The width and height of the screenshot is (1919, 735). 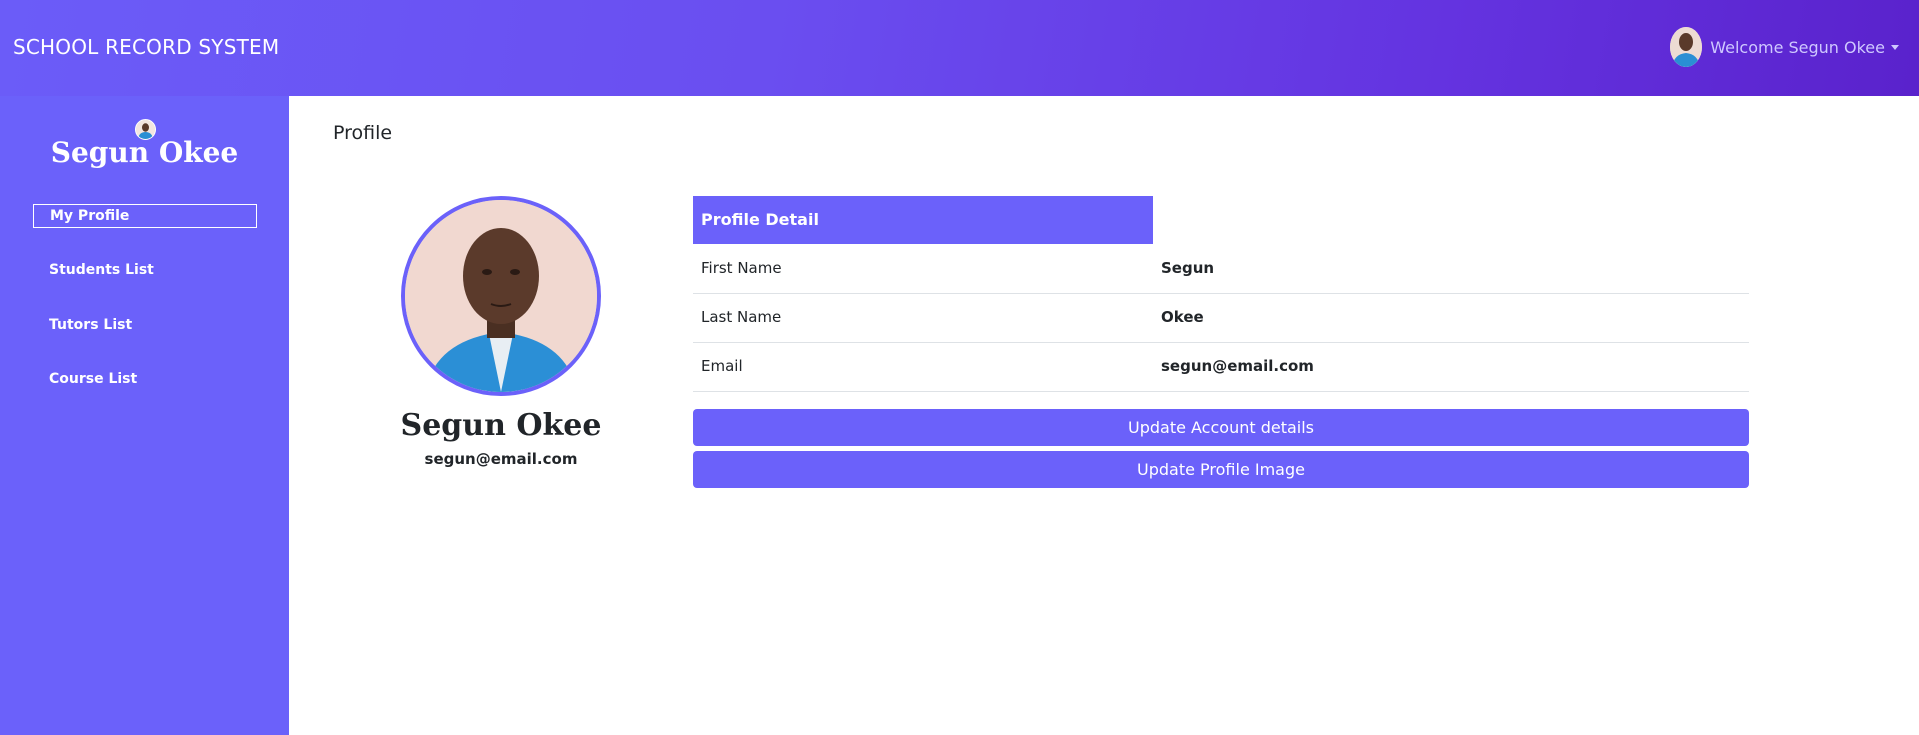 I want to click on update-profile-image-button: Update Profile Image, so click(x=1221, y=469).